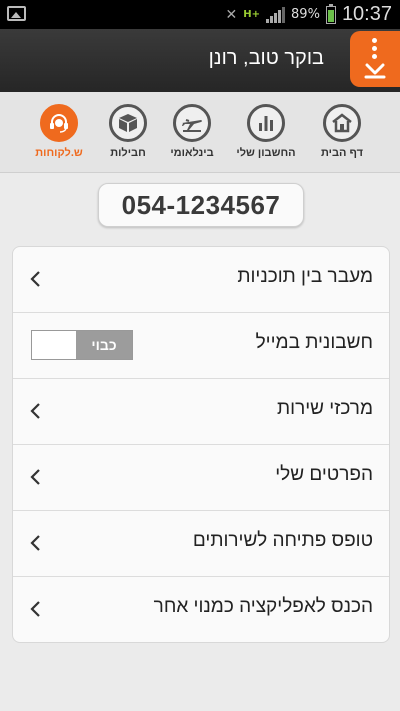 The image size is (400, 711). Describe the element at coordinates (263, 606) in the screenshot. I see `list-item-label: הכנס לאפליקציה כמנוי אחר` at that location.